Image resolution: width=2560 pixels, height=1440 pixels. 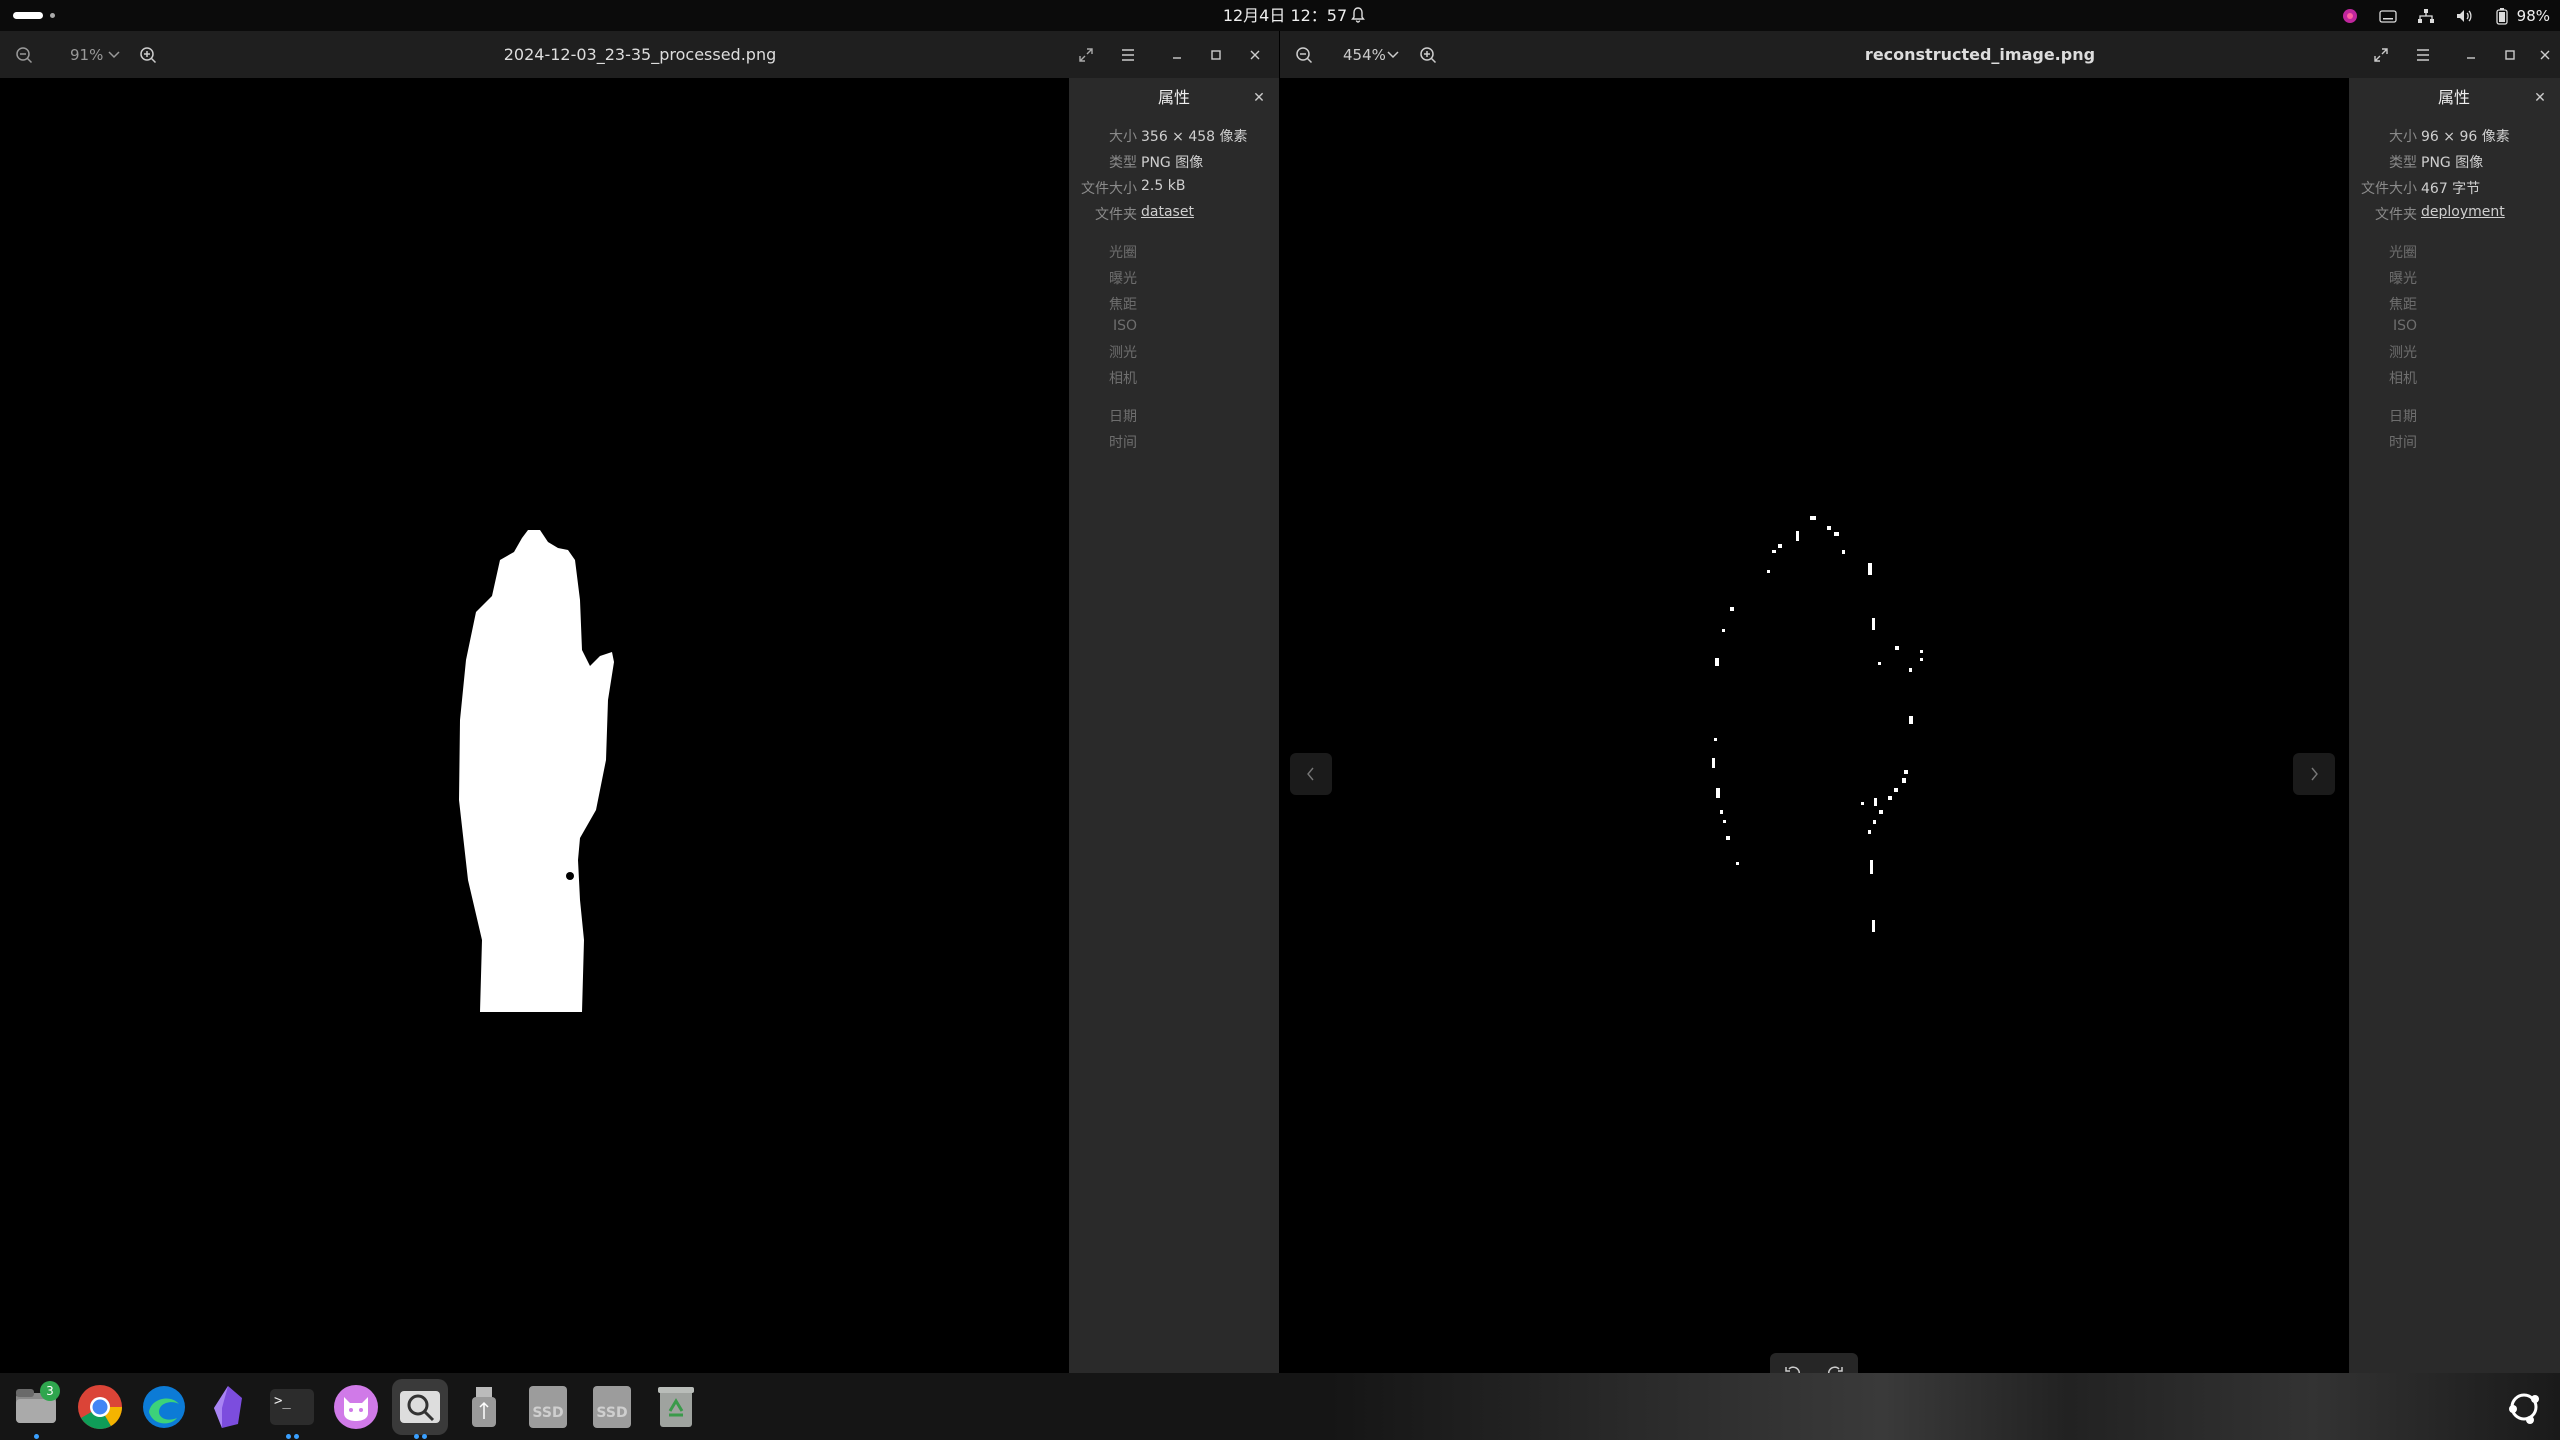 I want to click on headerbar: 91% 2024-12-03_23-35_processed.png, so click(x=639, y=54).